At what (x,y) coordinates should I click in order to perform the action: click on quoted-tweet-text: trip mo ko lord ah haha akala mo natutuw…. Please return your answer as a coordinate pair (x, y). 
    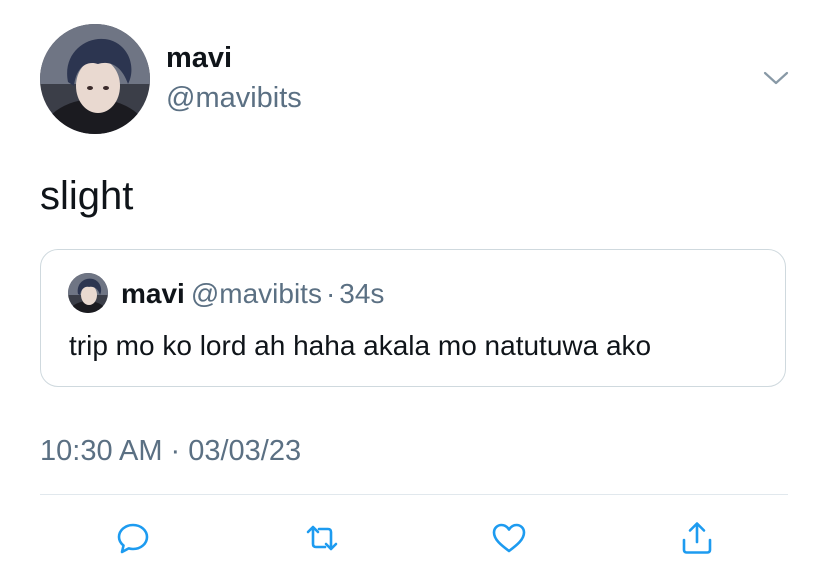
    Looking at the image, I should click on (360, 345).